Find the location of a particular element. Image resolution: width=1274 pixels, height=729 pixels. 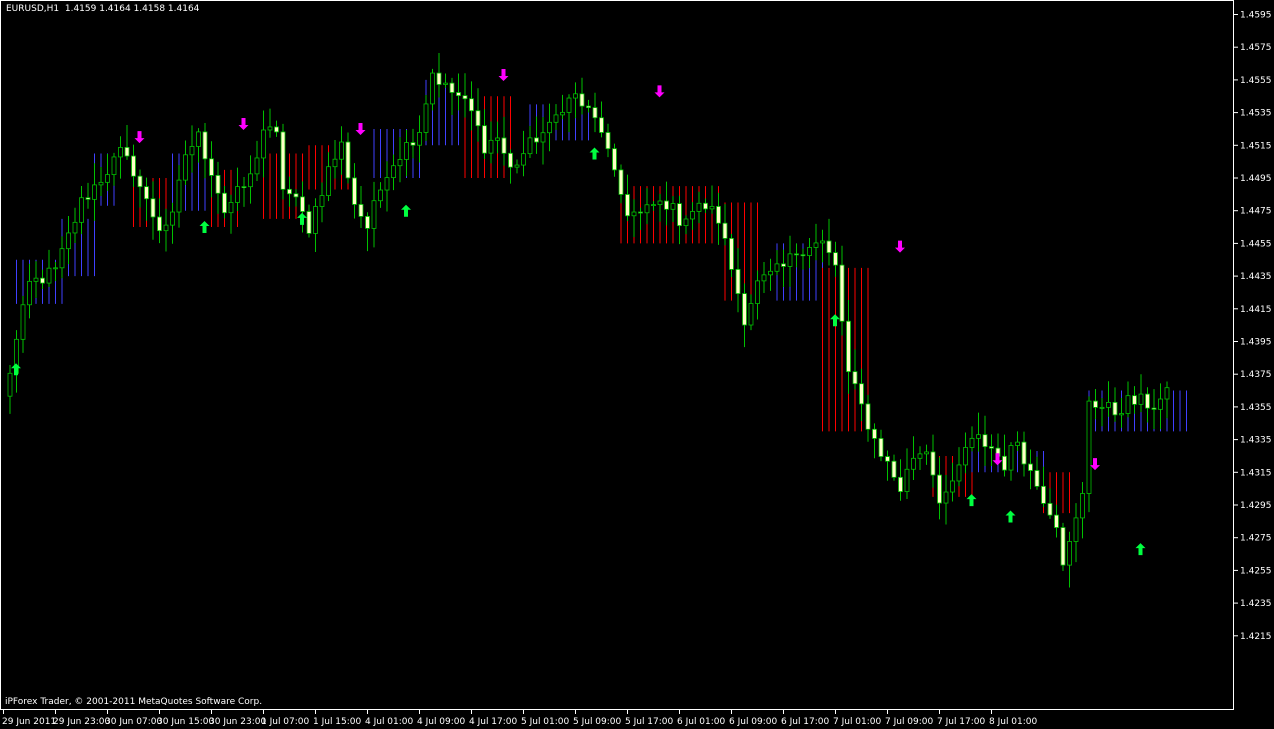

time-tick-label: 5 Jul 09:00 is located at coordinates (597, 722).